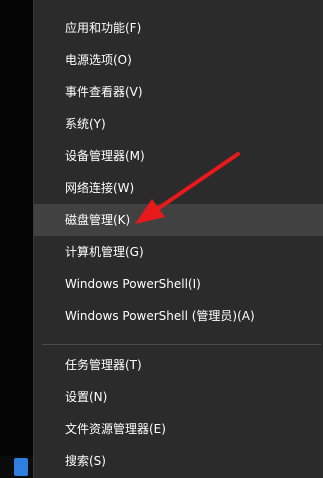 This screenshot has width=323, height=478. What do you see at coordinates (16, 239) in the screenshot?
I see `desktop-background` at bounding box center [16, 239].